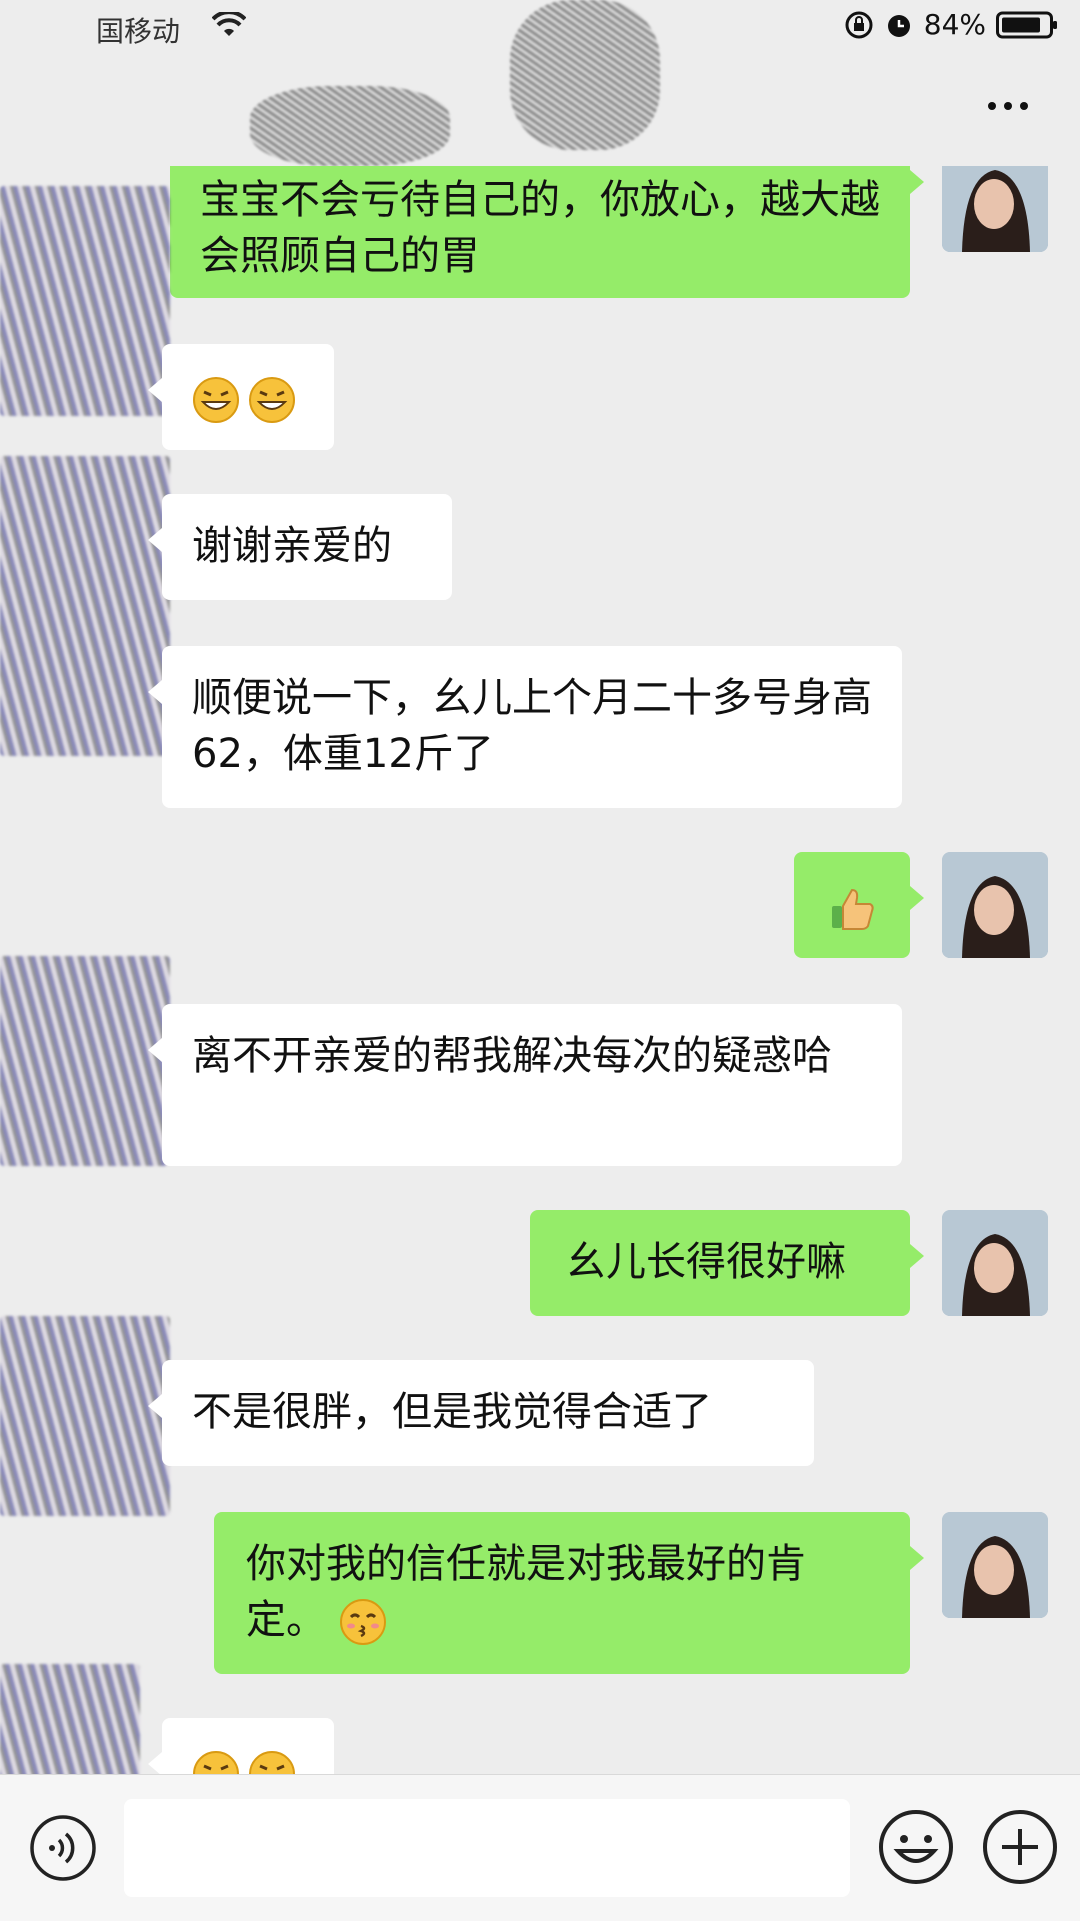 Image resolution: width=1080 pixels, height=1921 pixels. I want to click on input-bar, so click(540, 1847).